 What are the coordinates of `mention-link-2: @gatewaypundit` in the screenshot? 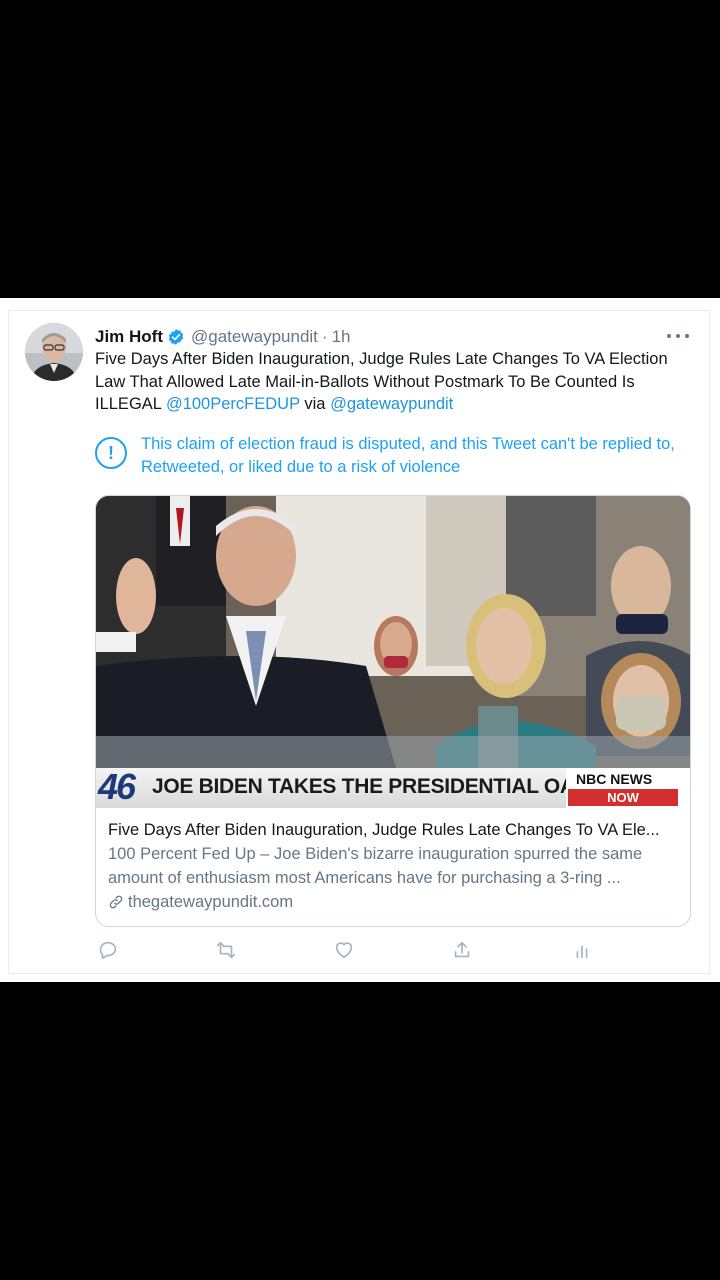 It's located at (391, 404).